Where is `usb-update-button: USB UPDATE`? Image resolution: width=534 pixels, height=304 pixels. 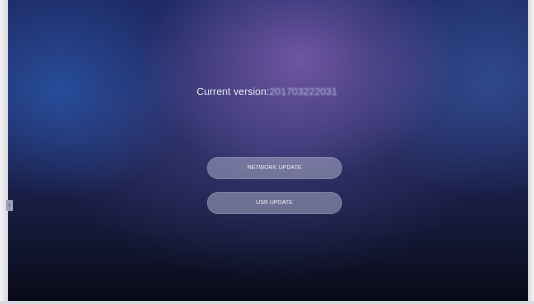
usb-update-button: USB UPDATE is located at coordinates (274, 203).